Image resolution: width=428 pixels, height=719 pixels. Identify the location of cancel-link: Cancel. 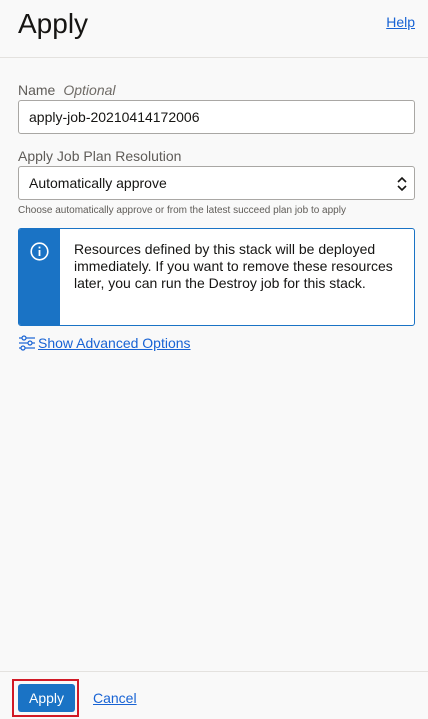
(115, 698).